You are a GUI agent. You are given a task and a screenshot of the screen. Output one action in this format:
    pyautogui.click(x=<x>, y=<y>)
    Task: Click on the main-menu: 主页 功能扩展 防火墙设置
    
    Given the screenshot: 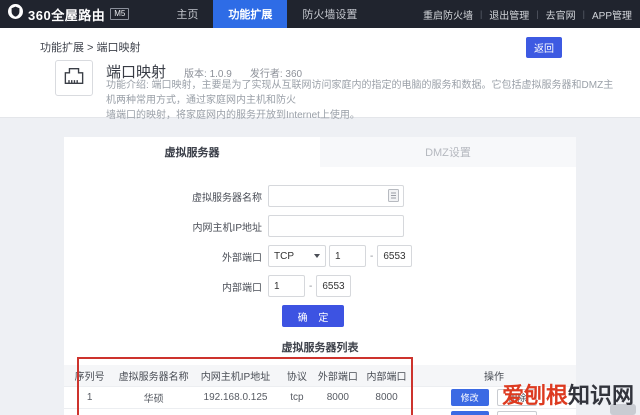 What is the action you would take?
    pyautogui.click(x=266, y=14)
    